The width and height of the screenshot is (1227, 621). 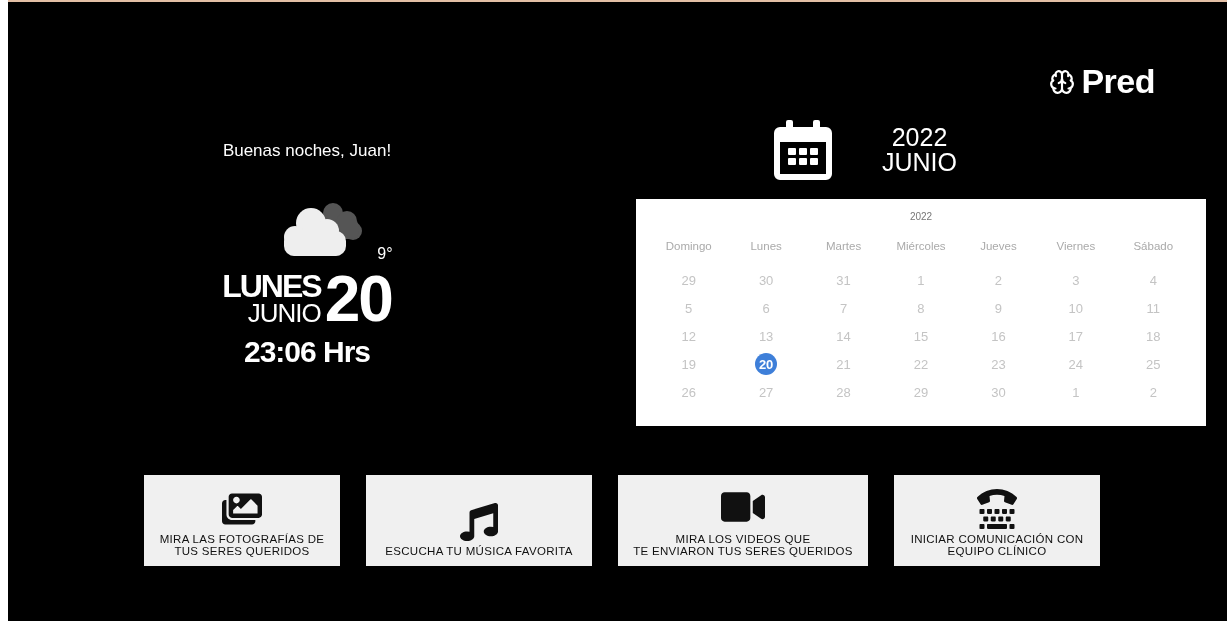 What do you see at coordinates (688, 336) in the screenshot?
I see `calendar-day: 12` at bounding box center [688, 336].